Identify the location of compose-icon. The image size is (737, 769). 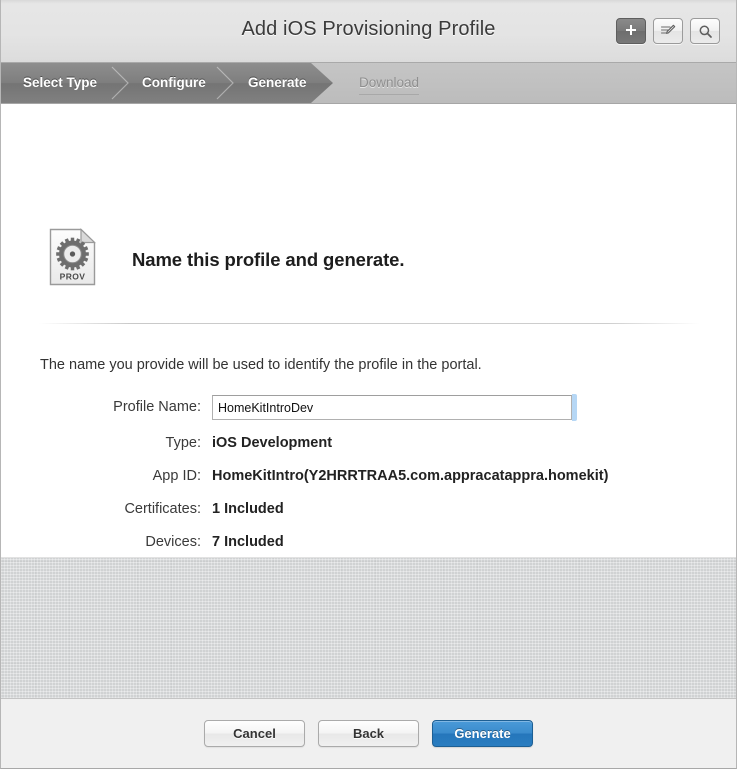
(668, 31).